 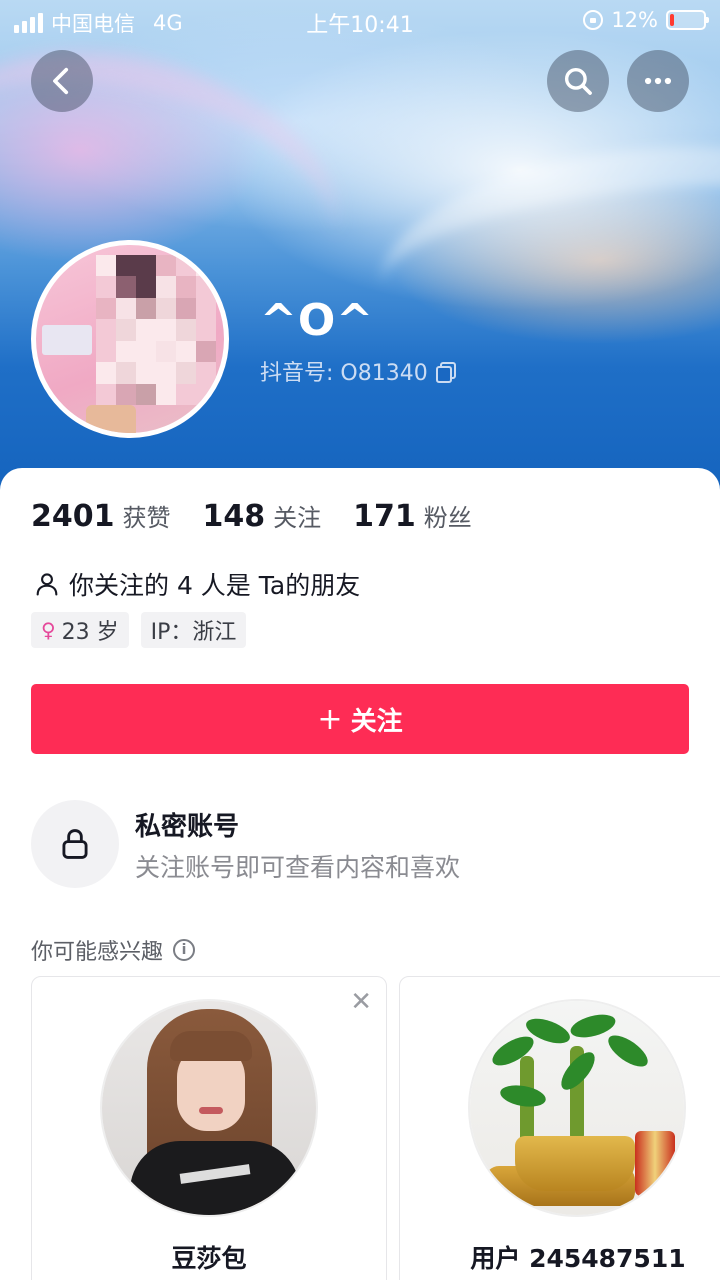 I want to click on person-icon, so click(x=47, y=584).